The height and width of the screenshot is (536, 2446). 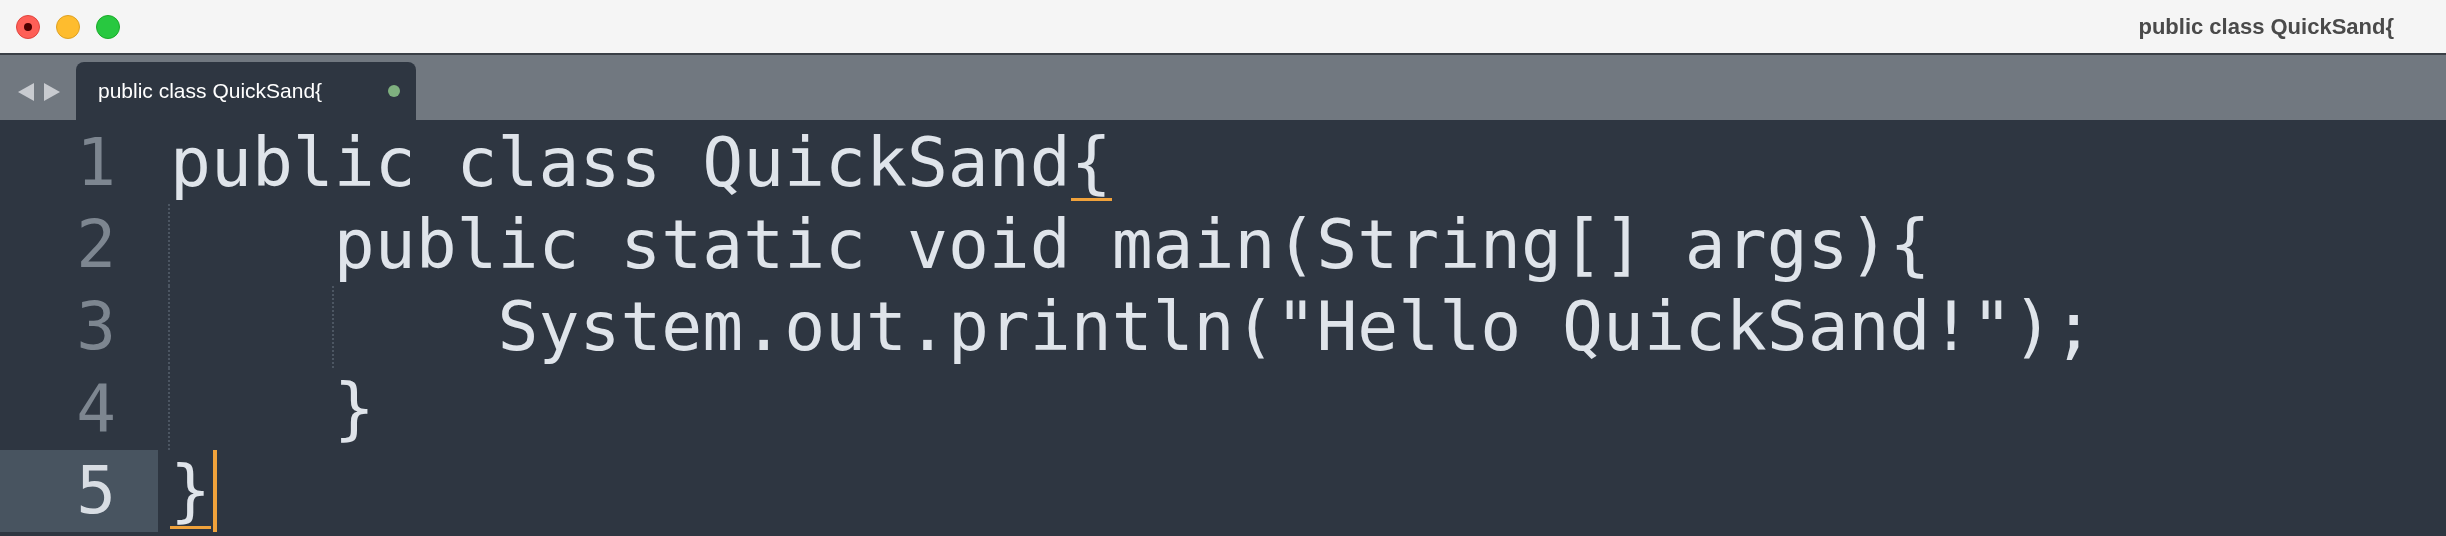 What do you see at coordinates (641, 163) in the screenshot?
I see `code-line: public class QuickSand{` at bounding box center [641, 163].